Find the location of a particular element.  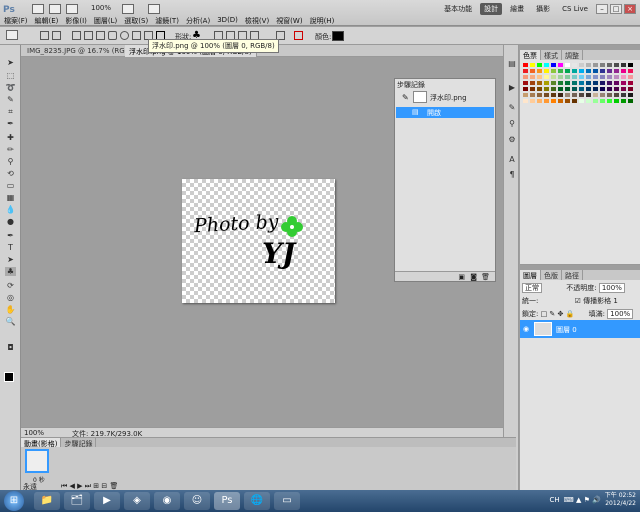

tab-adjustments: 調整 is located at coordinates (572, 55).